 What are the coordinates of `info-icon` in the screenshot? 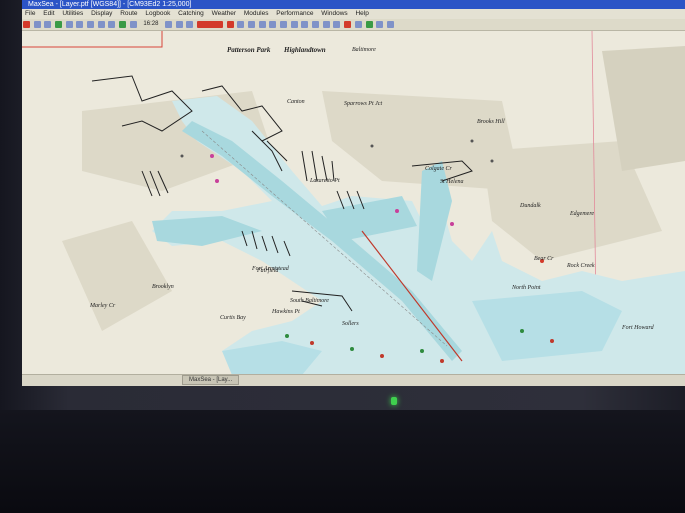 It's located at (390, 24).